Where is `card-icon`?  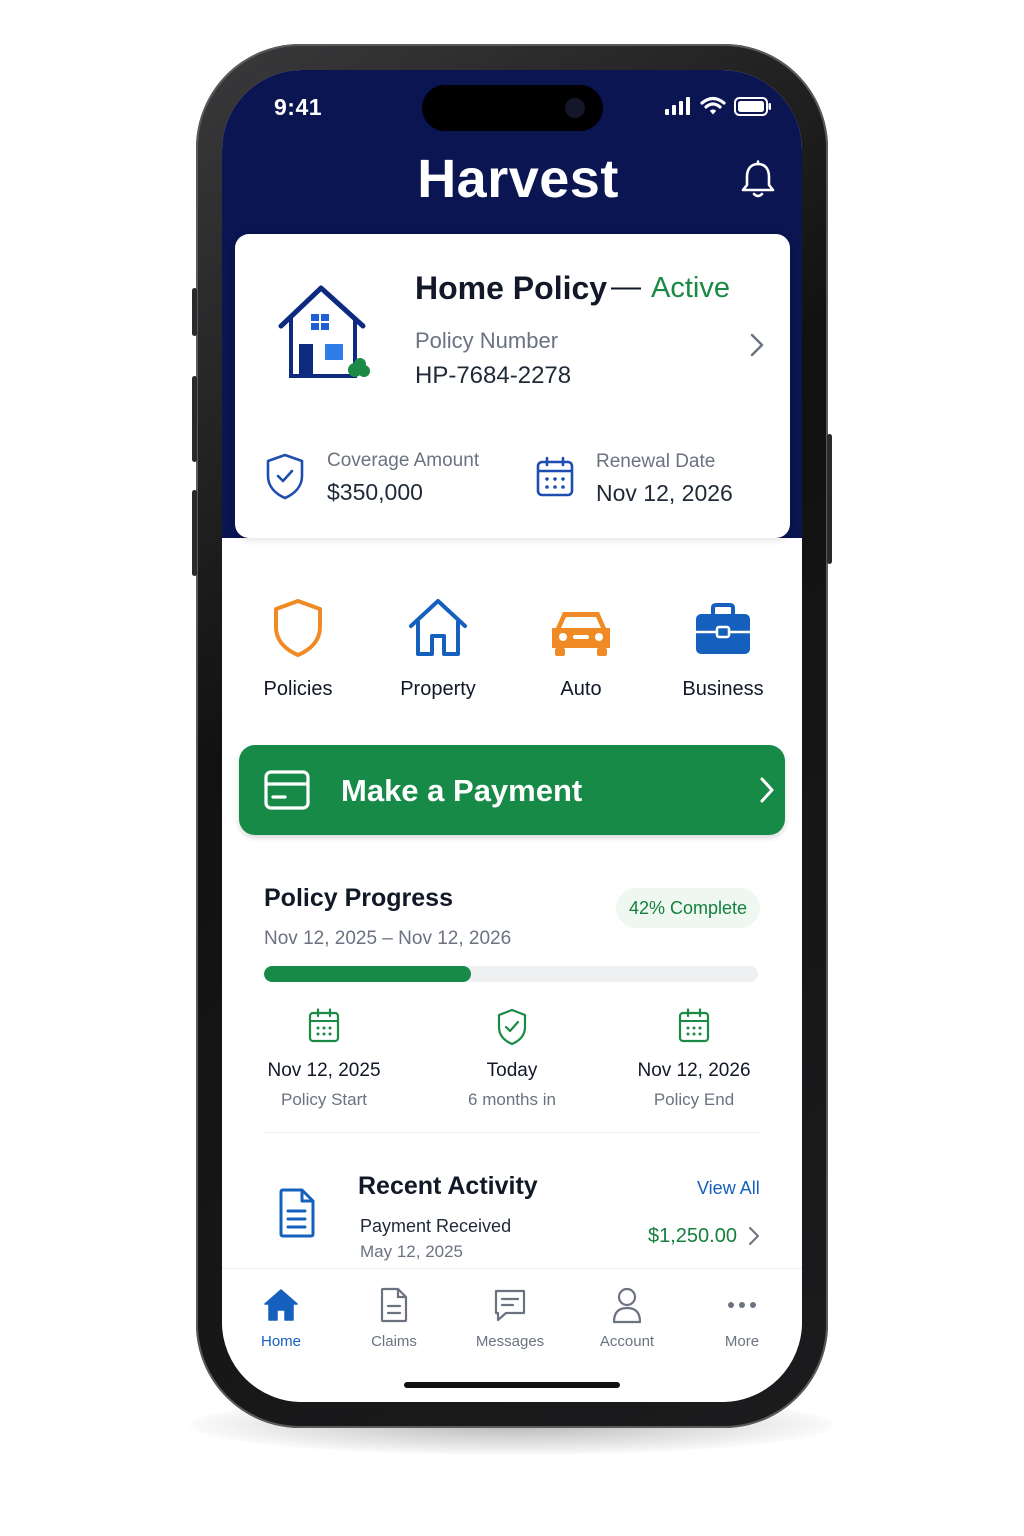 card-icon is located at coordinates (287, 792).